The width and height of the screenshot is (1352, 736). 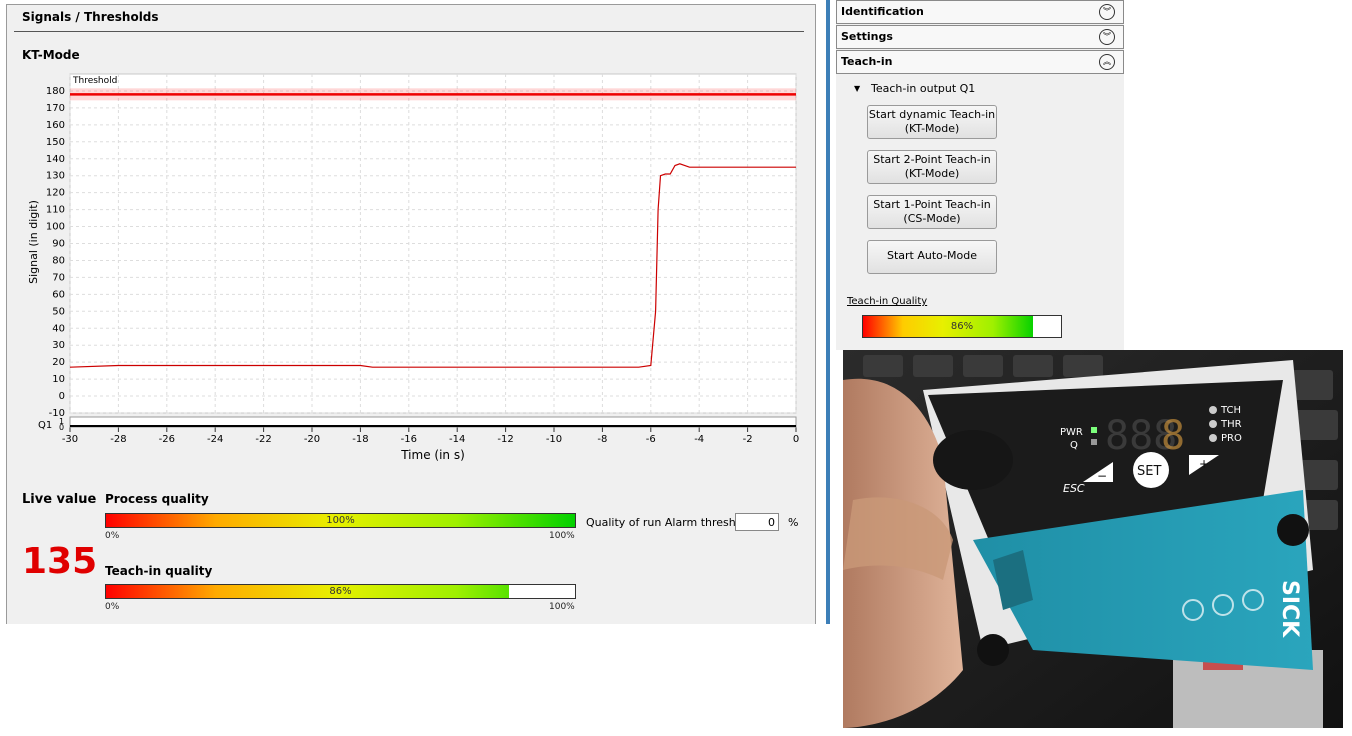 What do you see at coordinates (62, 396) in the screenshot?
I see `y-tick-label: 0` at bounding box center [62, 396].